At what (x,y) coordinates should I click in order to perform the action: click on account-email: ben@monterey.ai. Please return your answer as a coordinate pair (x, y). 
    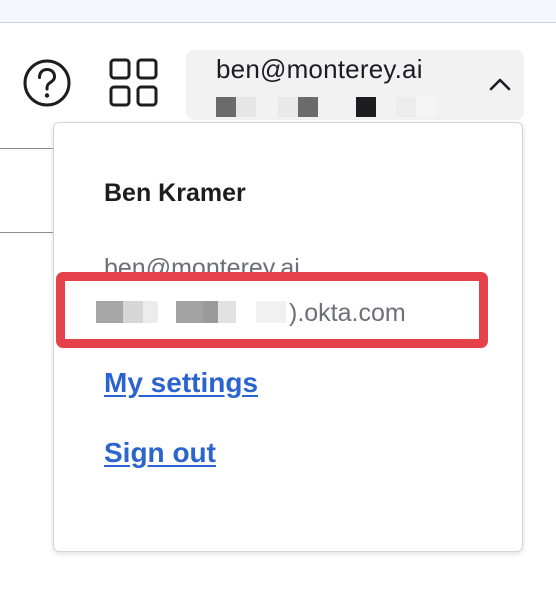
    Looking at the image, I should click on (319, 69).